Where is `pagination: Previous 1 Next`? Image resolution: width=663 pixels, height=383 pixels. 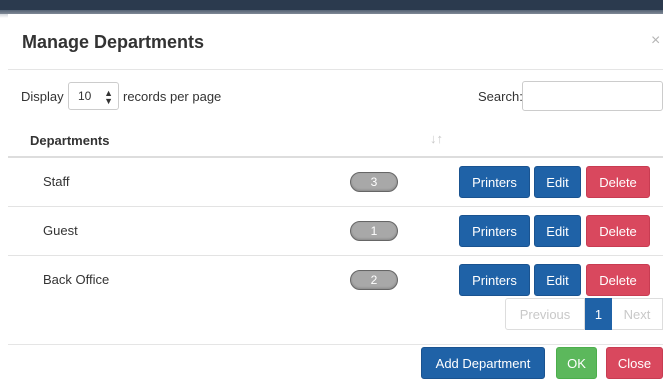
pagination: Previous 1 Next is located at coordinates (584, 314).